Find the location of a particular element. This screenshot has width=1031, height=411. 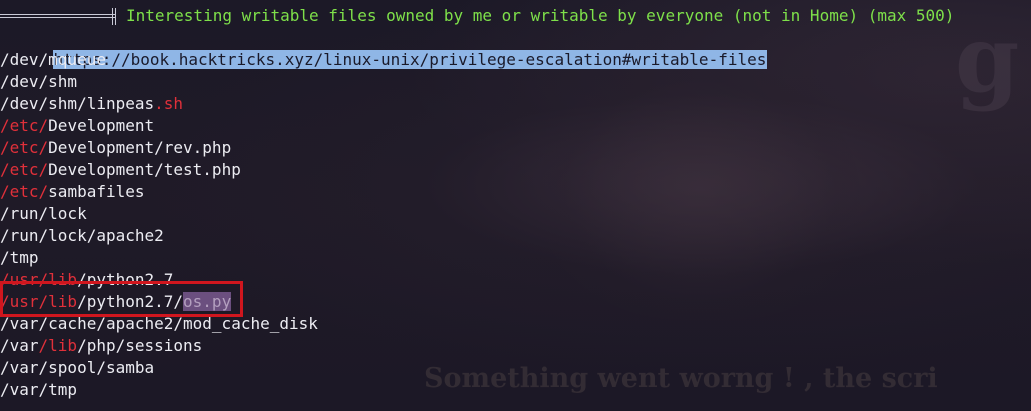

file-path-line: /usr/lib/python2.7 is located at coordinates (515, 280).